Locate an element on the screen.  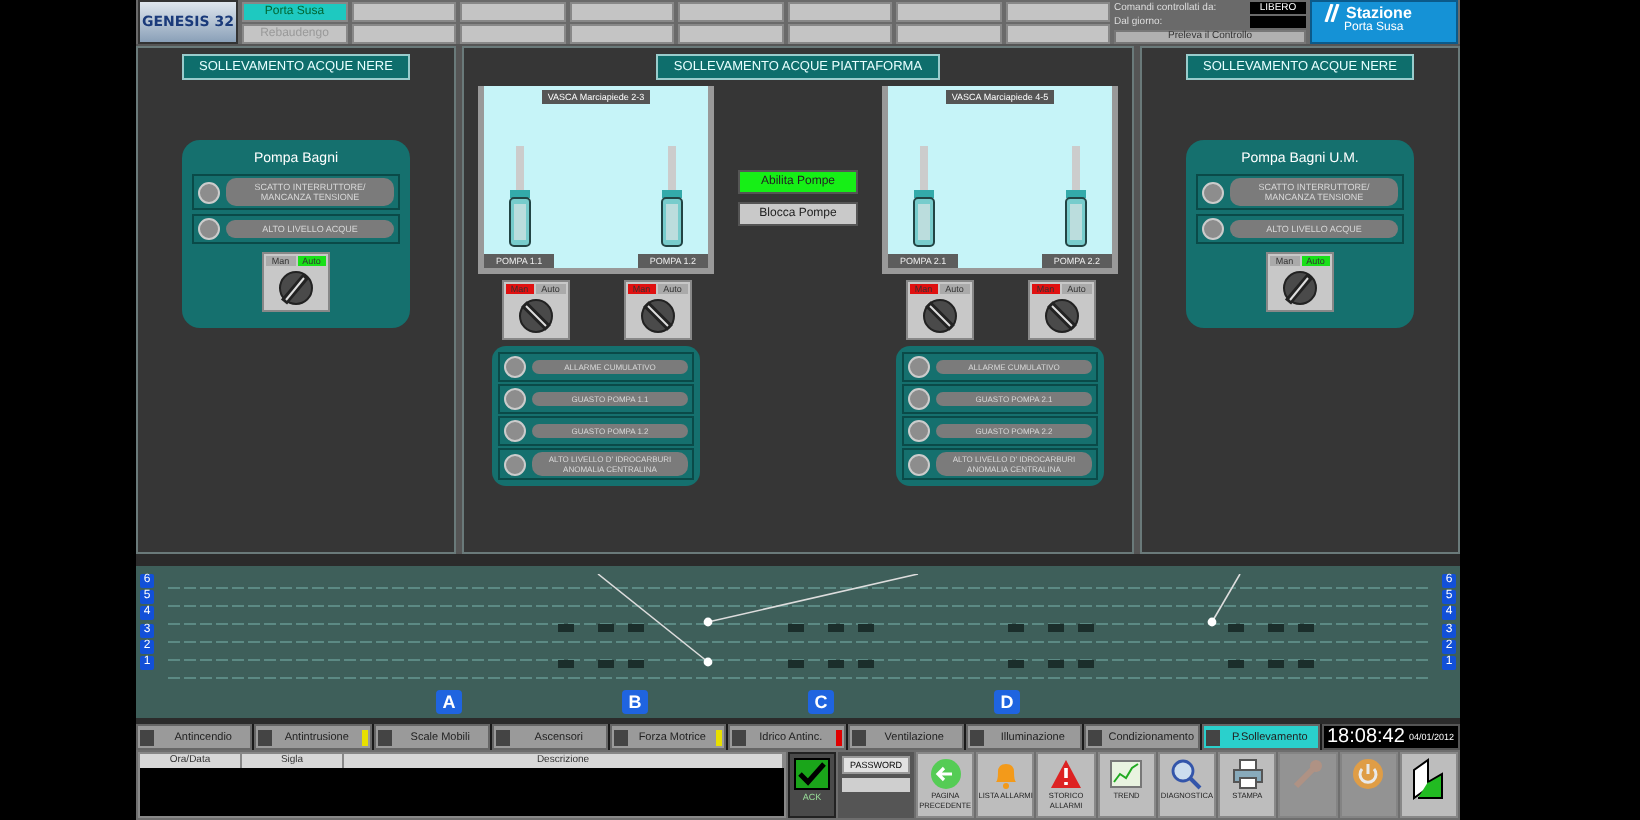
sector-badge: D is located at coordinates (1007, 702).